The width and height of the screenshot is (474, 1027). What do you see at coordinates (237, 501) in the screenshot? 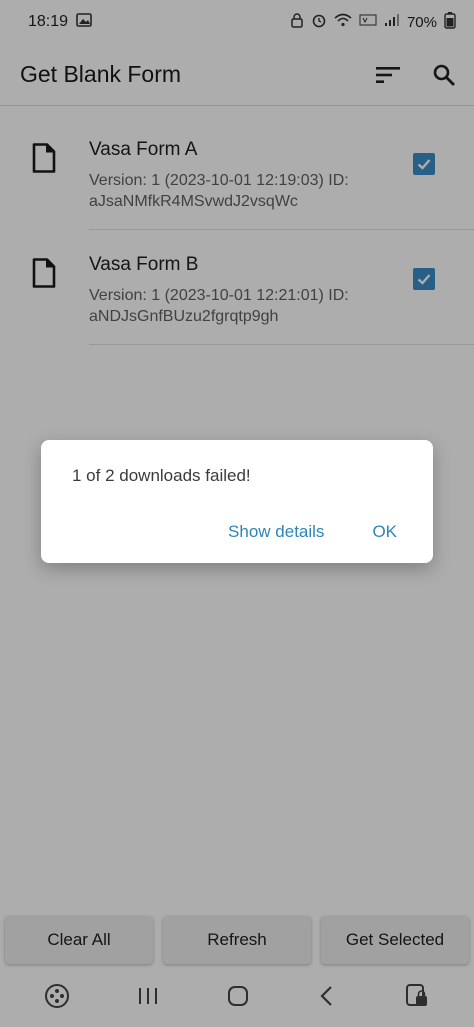
I see `download-result-dialog: 1 of 2 downloads failed! Show details OK` at bounding box center [237, 501].